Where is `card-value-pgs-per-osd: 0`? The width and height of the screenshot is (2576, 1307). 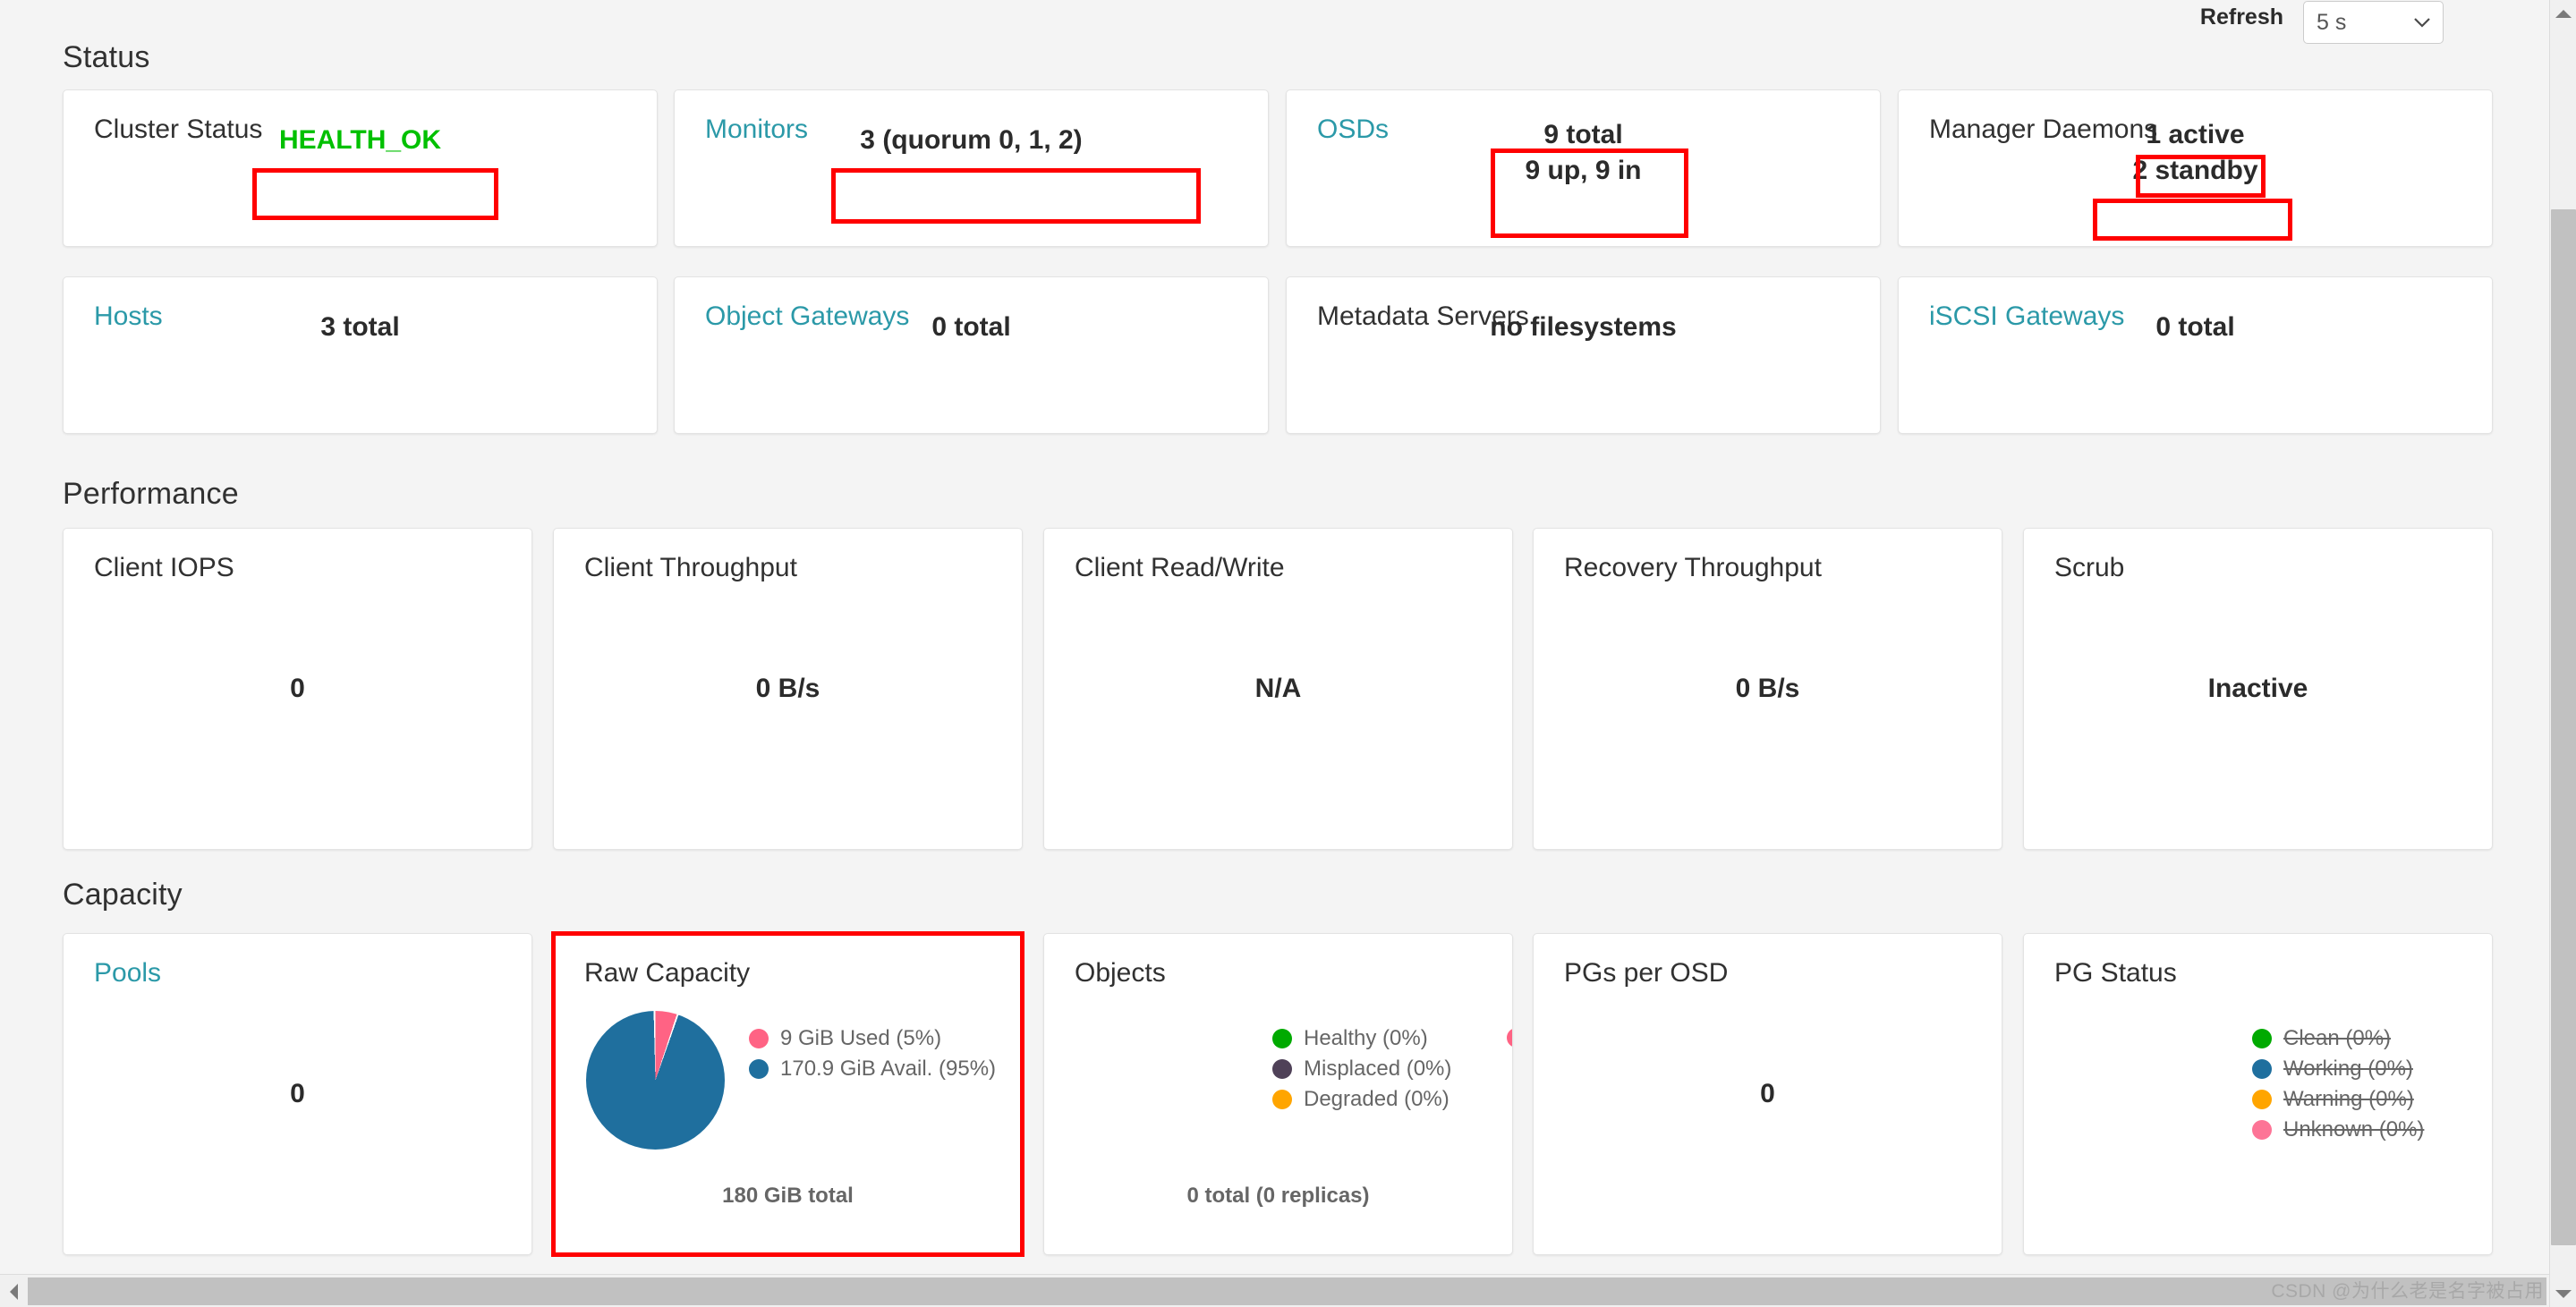
card-value-pgs-per-osd: 0 is located at coordinates (1767, 1093).